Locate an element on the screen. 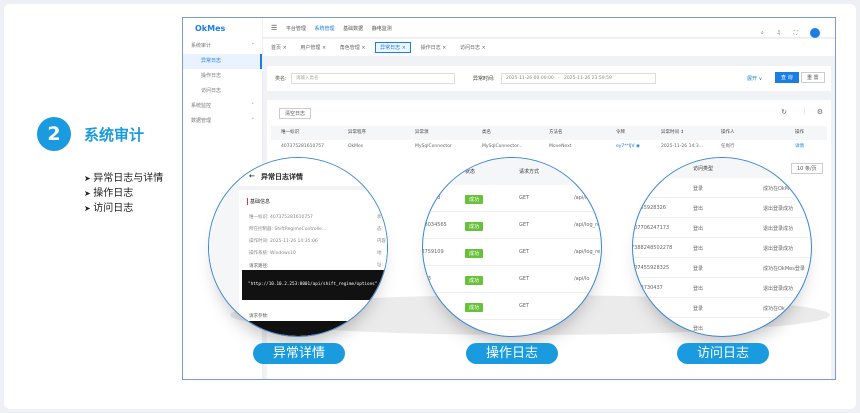 Image resolution: width=860 pixels, height=413 pixels. access-log-row: 7443730437 登出 退出登录成功 is located at coordinates (722, 288).